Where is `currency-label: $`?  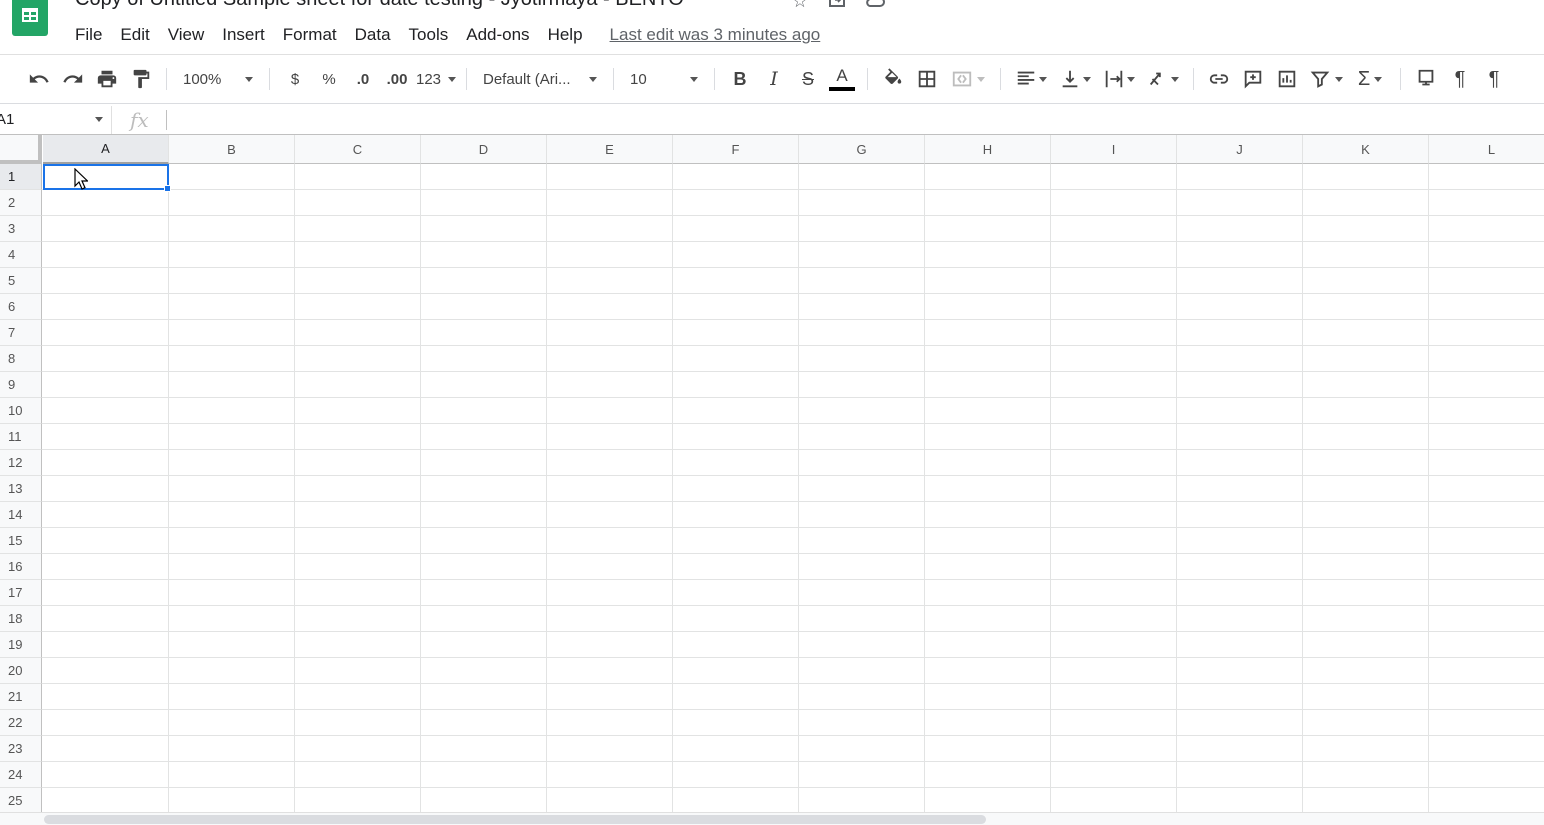 currency-label: $ is located at coordinates (295, 79).